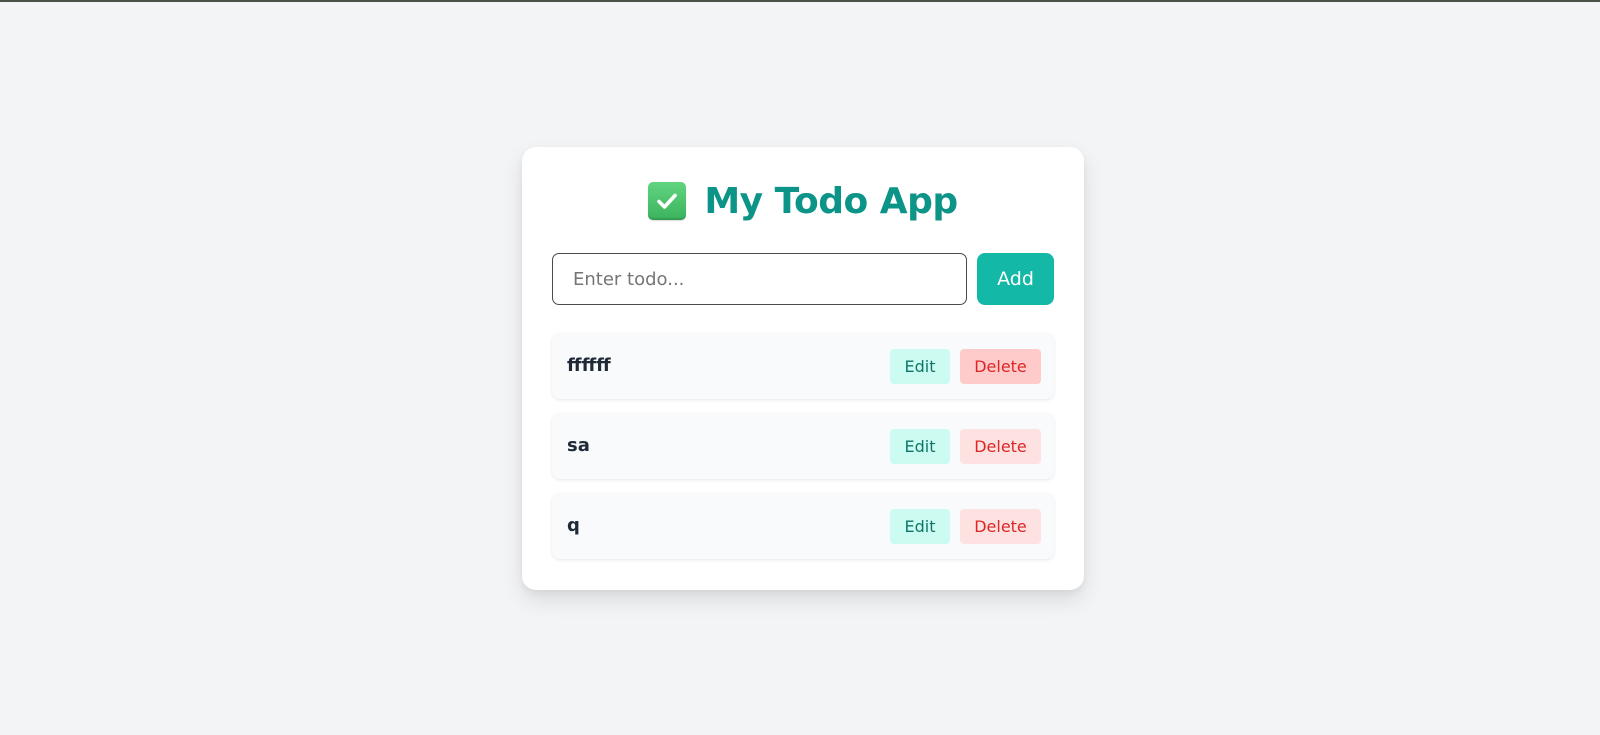  What do you see at coordinates (831, 201) in the screenshot?
I see `page-title: My Todo App` at bounding box center [831, 201].